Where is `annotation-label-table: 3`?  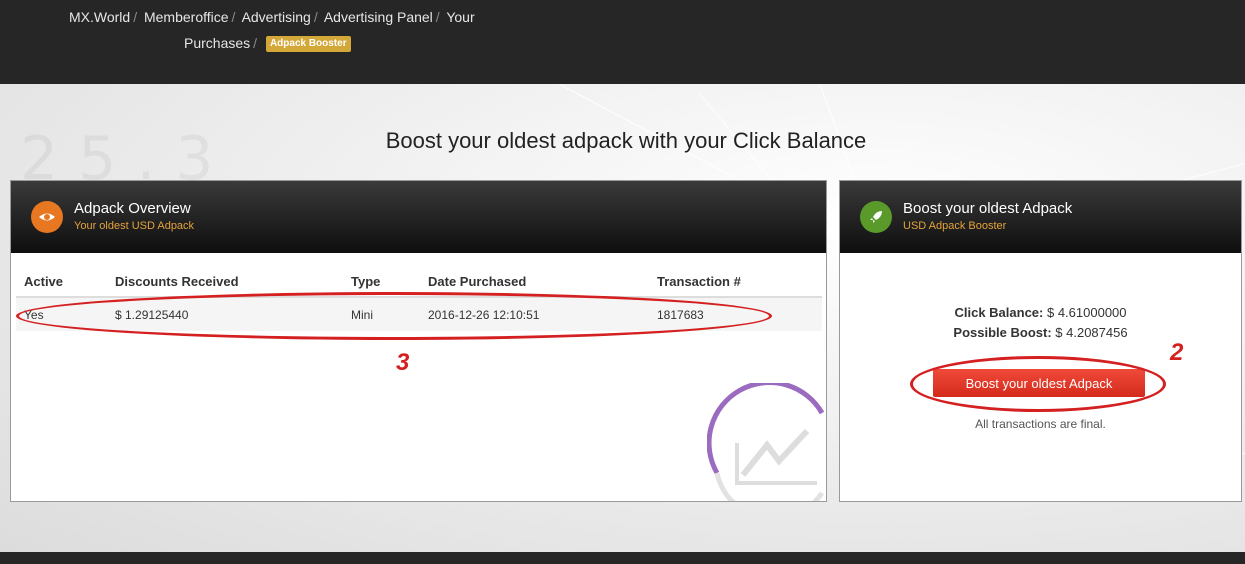 annotation-label-table: 3 is located at coordinates (403, 362).